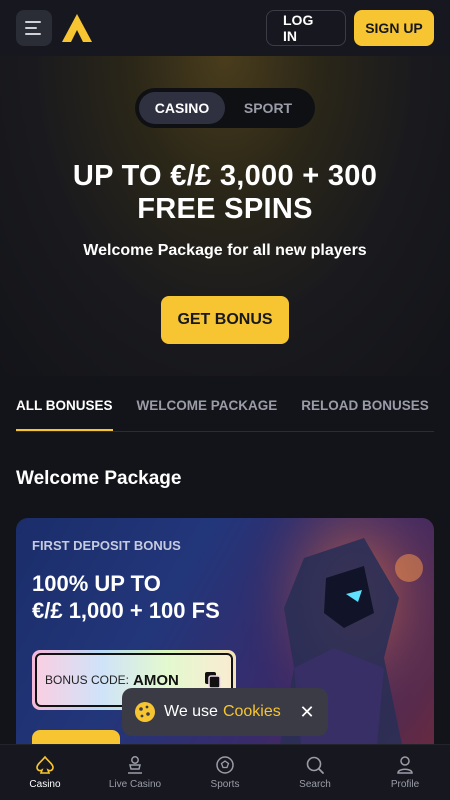 The width and height of the screenshot is (450, 800). I want to click on football-icon, so click(225, 765).